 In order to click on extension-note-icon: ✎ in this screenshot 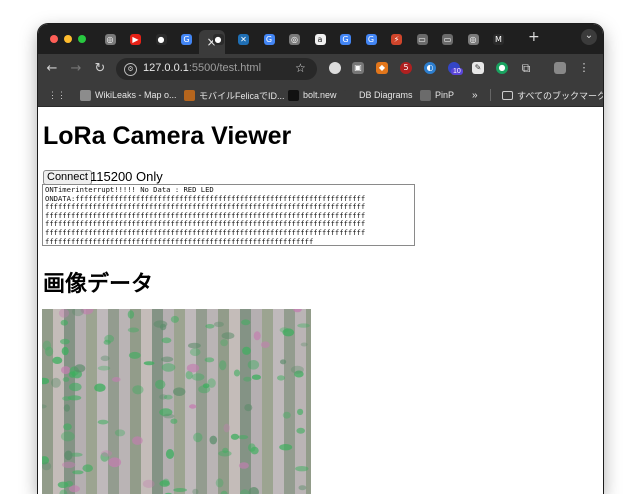, I will do `click(478, 68)`.